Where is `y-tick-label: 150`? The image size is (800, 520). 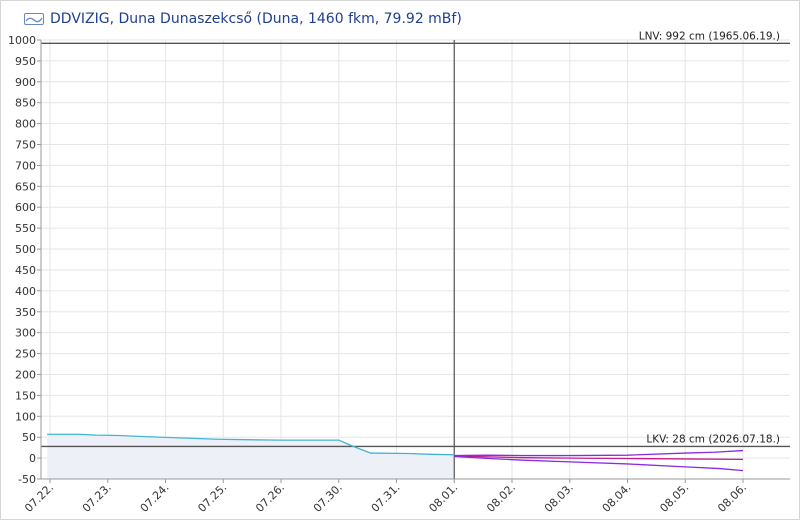 y-tick-label: 150 is located at coordinates (25, 395).